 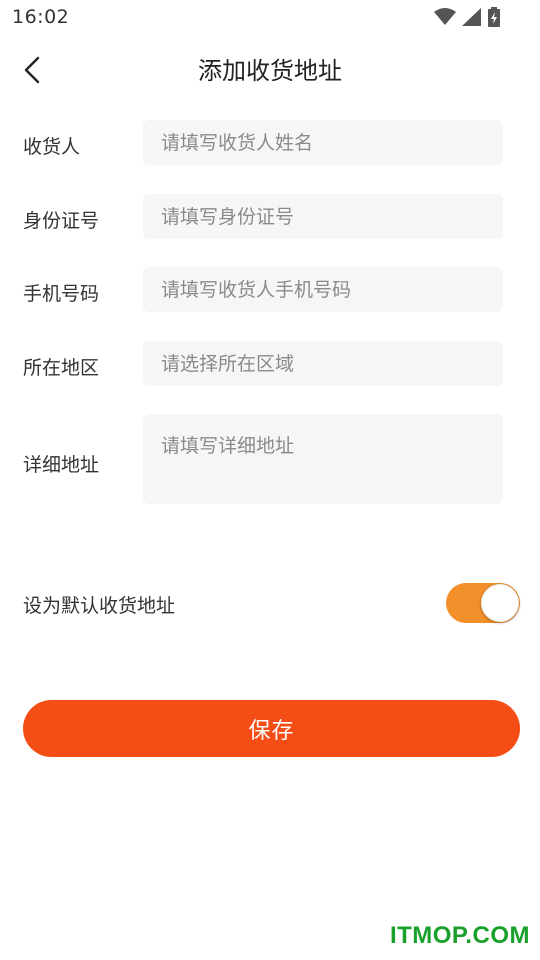 I want to click on region-select, so click(x=323, y=363).